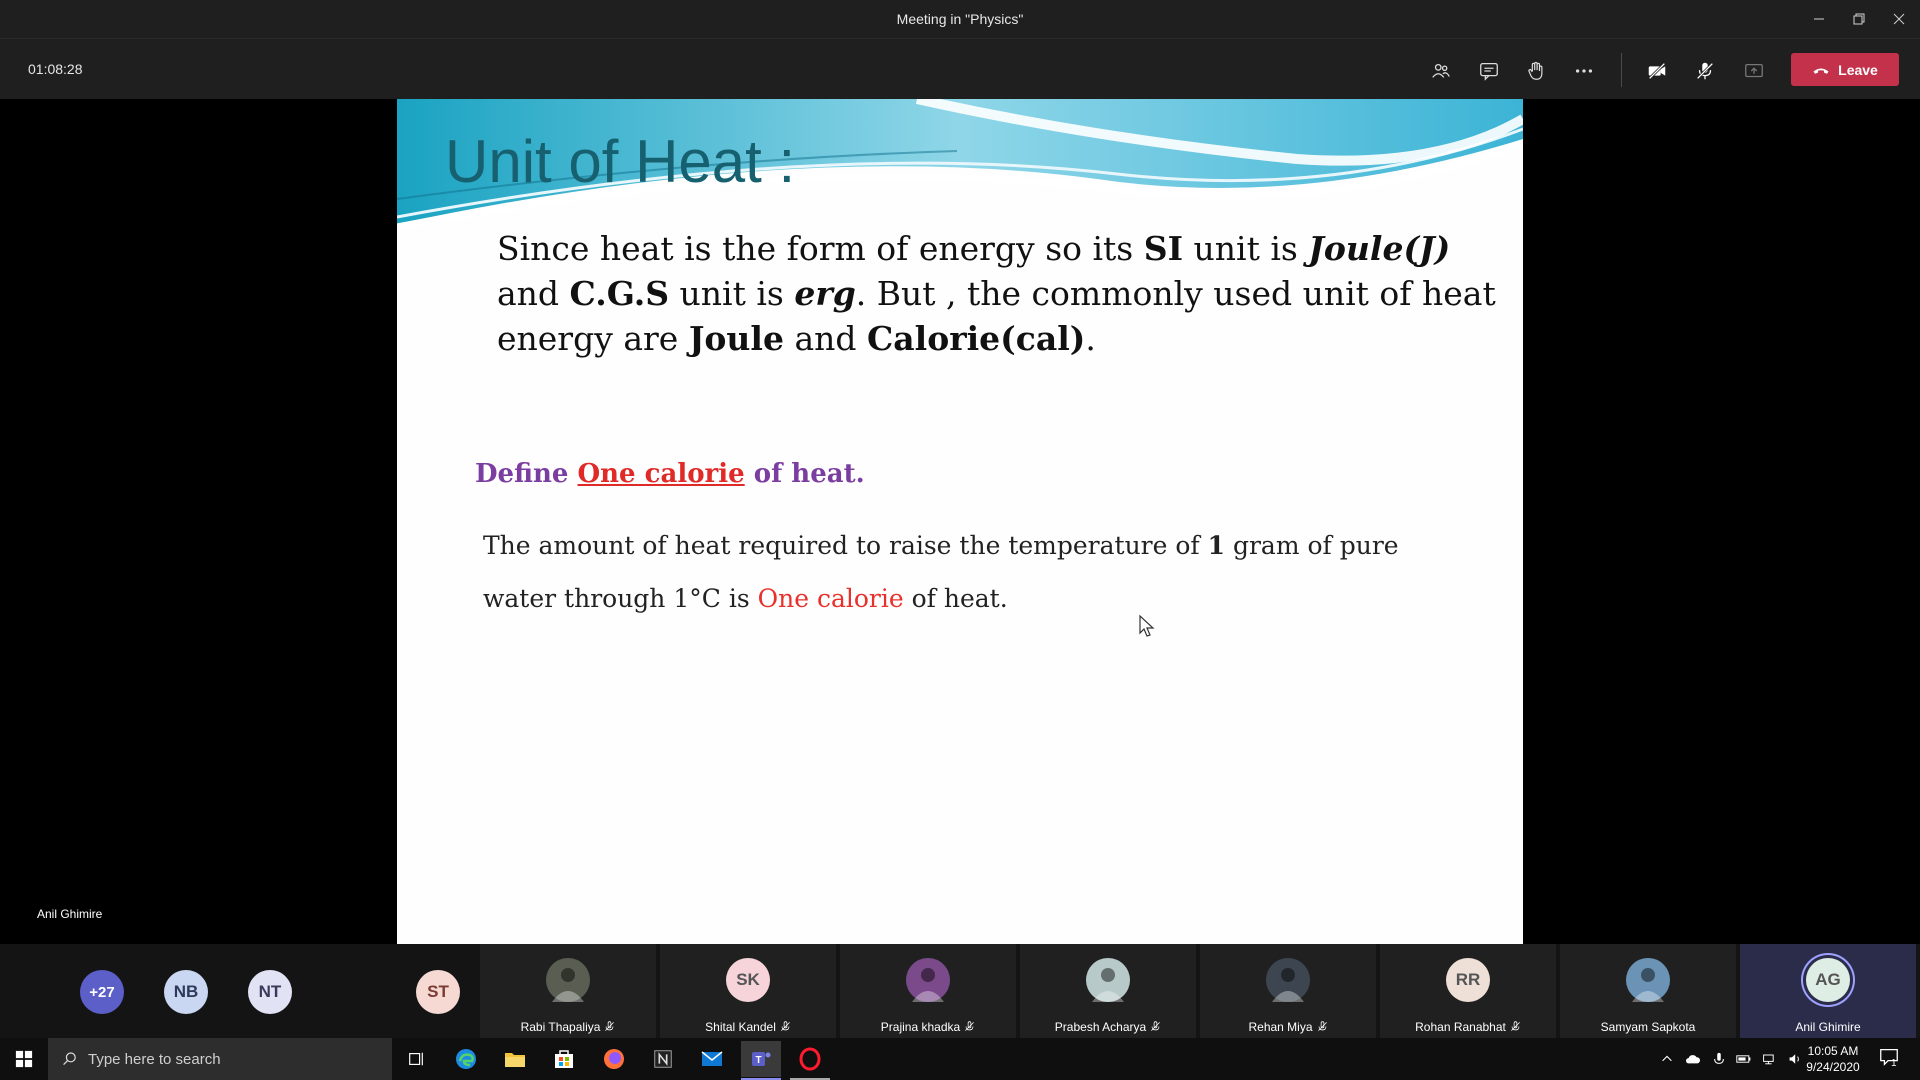  Describe the element at coordinates (1657, 71) in the screenshot. I see `camera-toggle-button` at that location.